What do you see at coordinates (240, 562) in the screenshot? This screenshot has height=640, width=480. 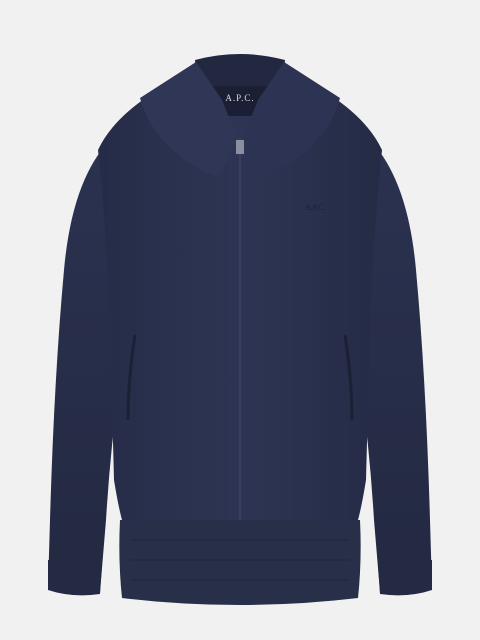 I see `hem-band` at bounding box center [240, 562].